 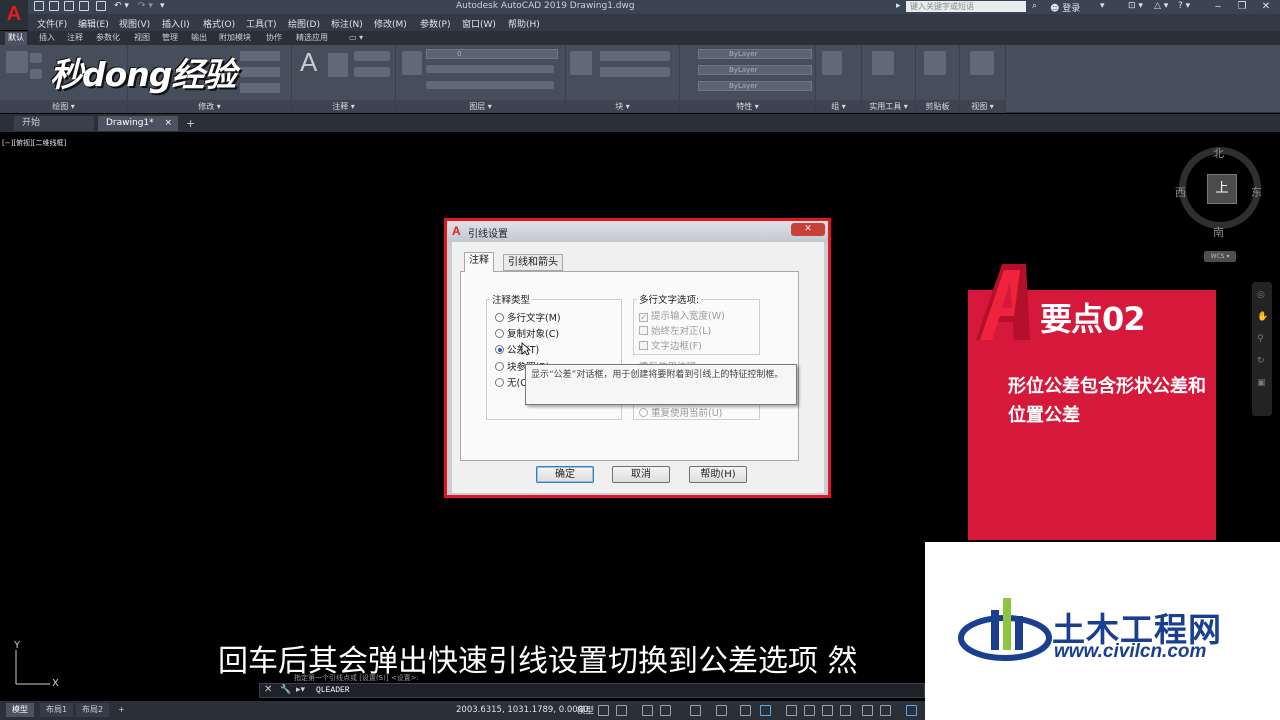 What do you see at coordinates (93, 710) in the screenshot?
I see `layout-tab-layout2: 布局2` at bounding box center [93, 710].